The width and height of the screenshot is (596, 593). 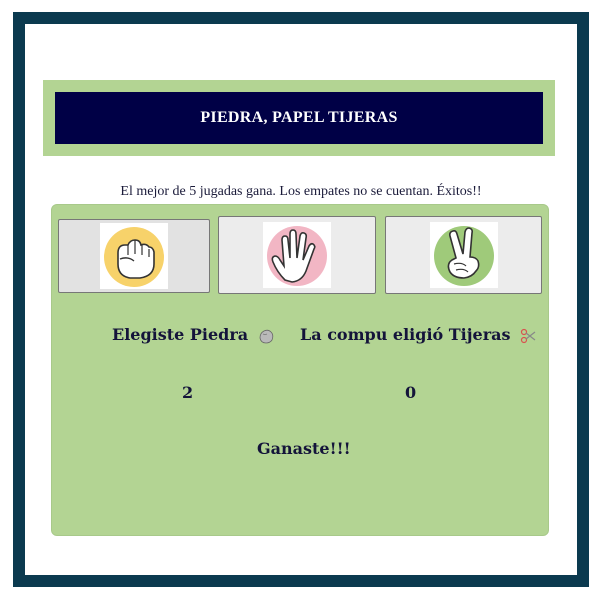 I want to click on paper-button, so click(x=297, y=255).